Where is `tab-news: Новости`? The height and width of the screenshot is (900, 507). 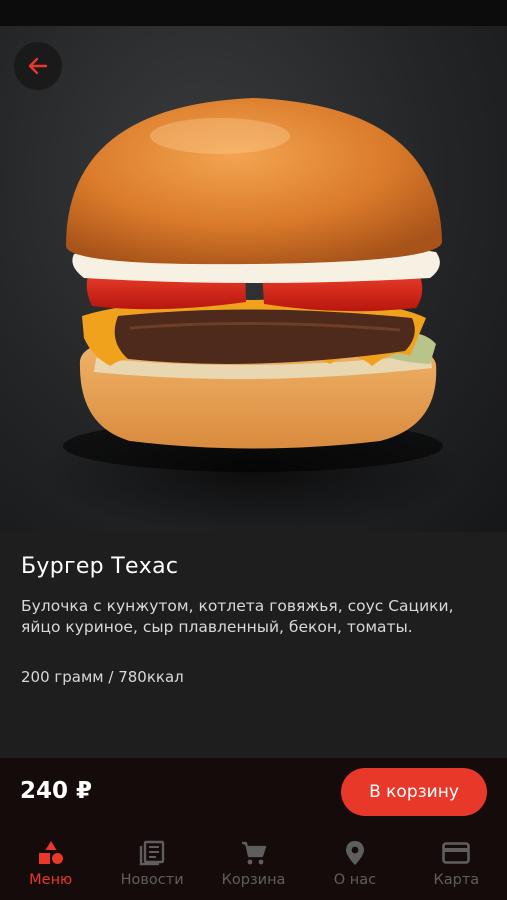 tab-news: Новости is located at coordinates (151, 865).